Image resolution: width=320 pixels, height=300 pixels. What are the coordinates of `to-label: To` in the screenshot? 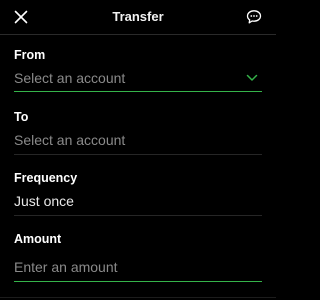 It's located at (21, 117).